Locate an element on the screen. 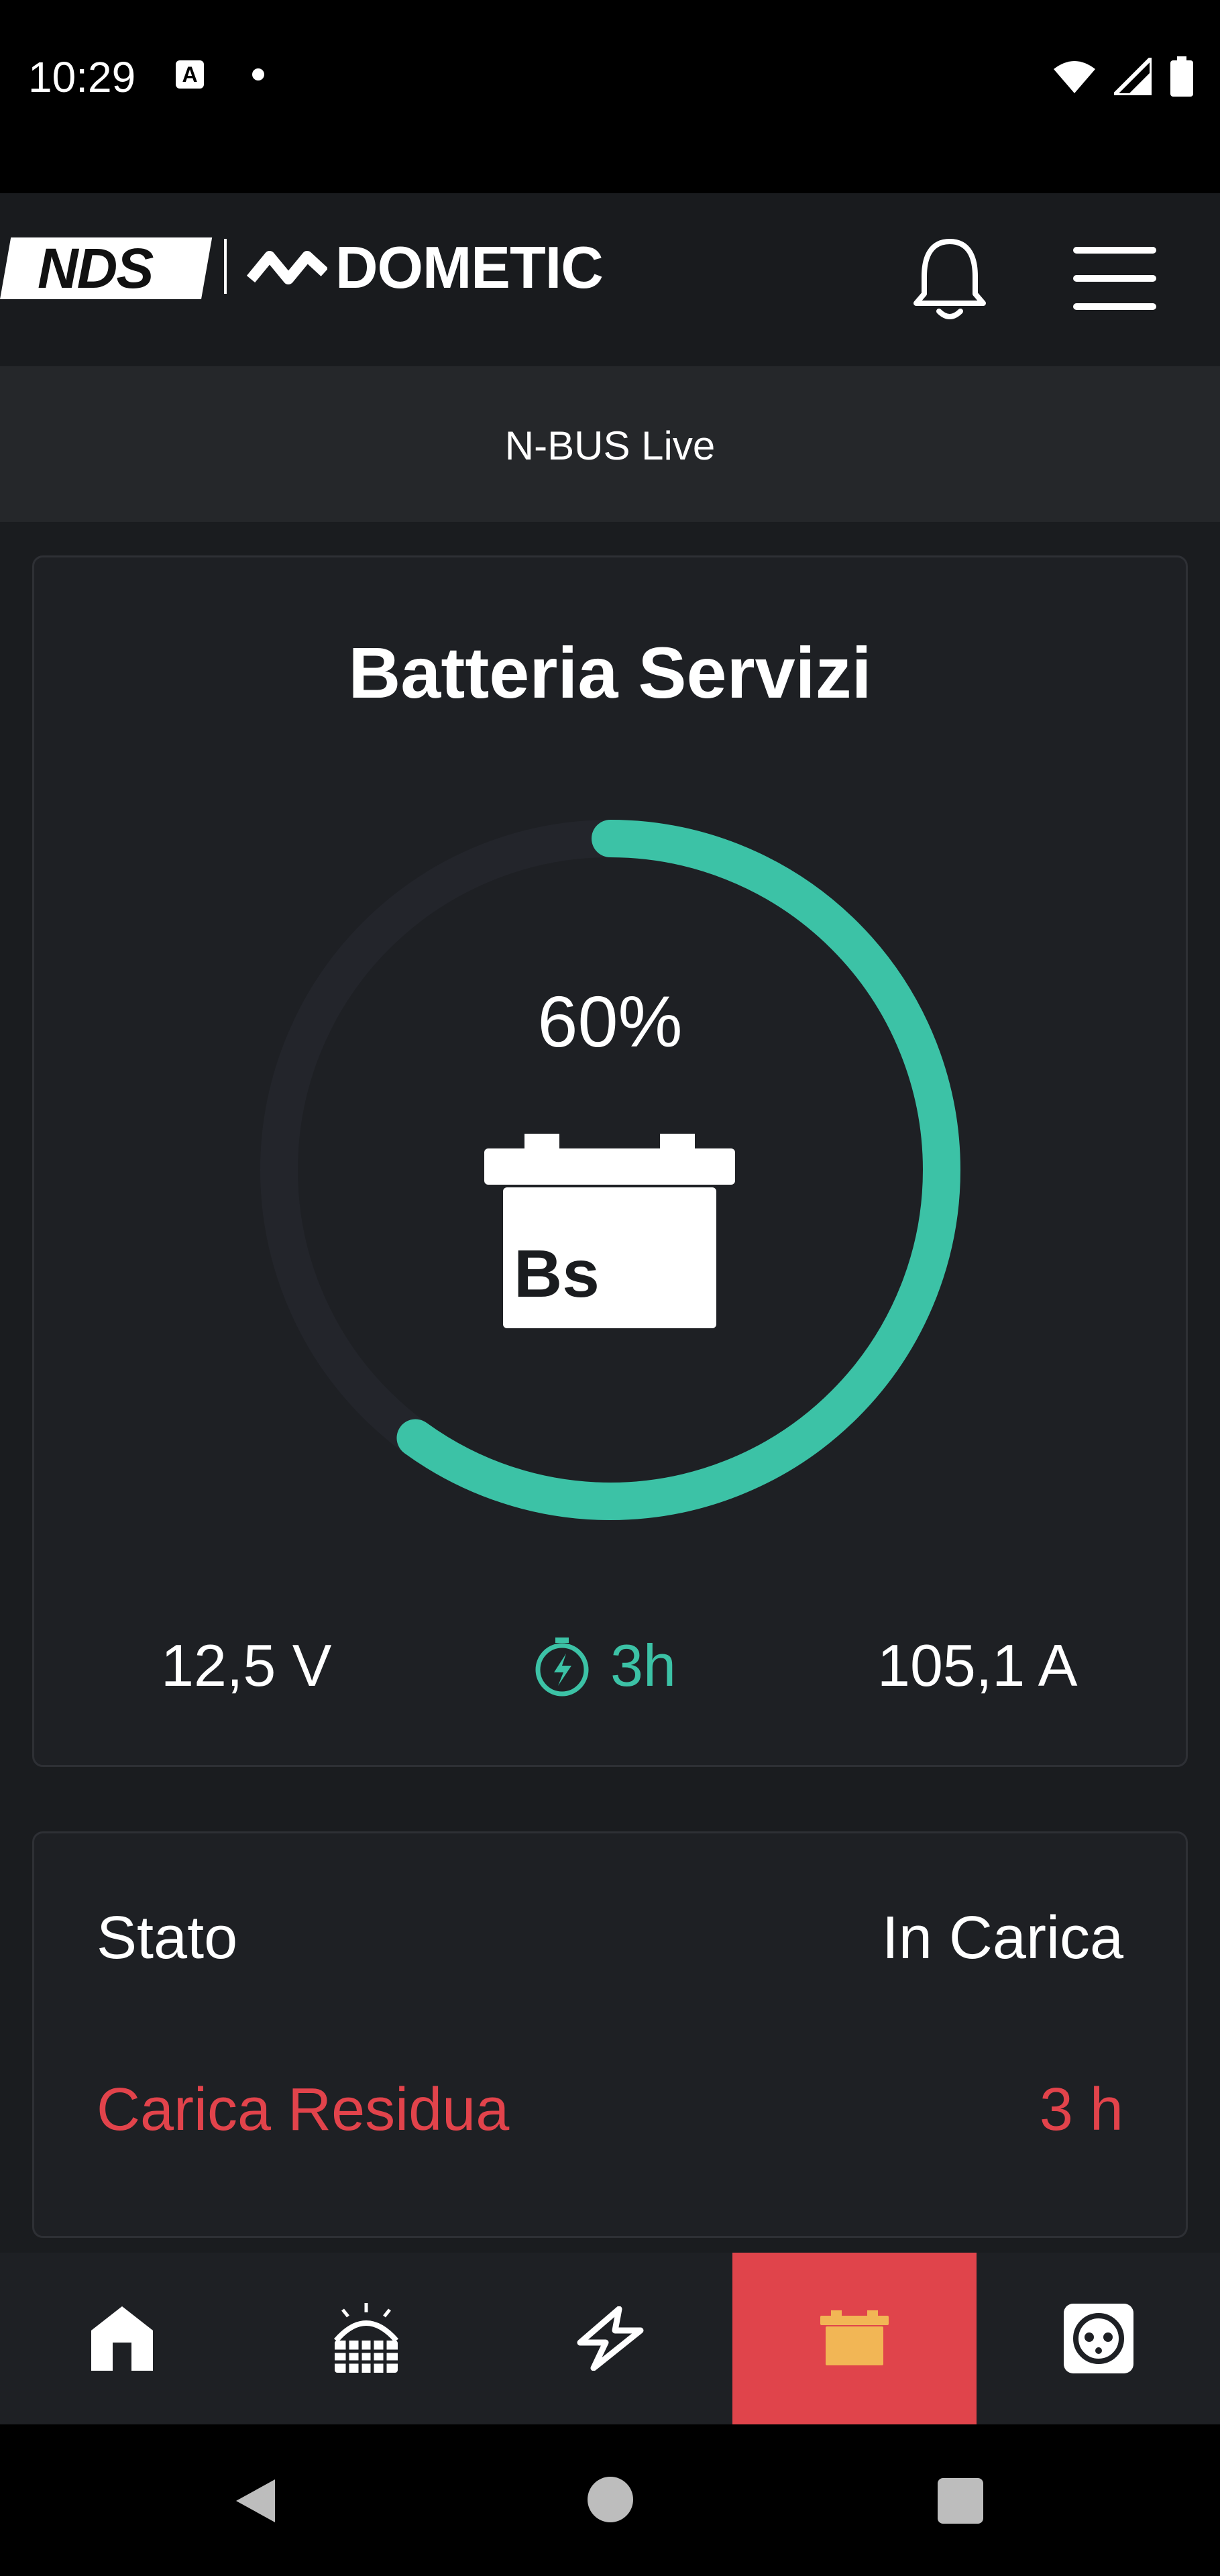 This screenshot has height=2576, width=1220. notification-dot-icon is located at coordinates (258, 74).